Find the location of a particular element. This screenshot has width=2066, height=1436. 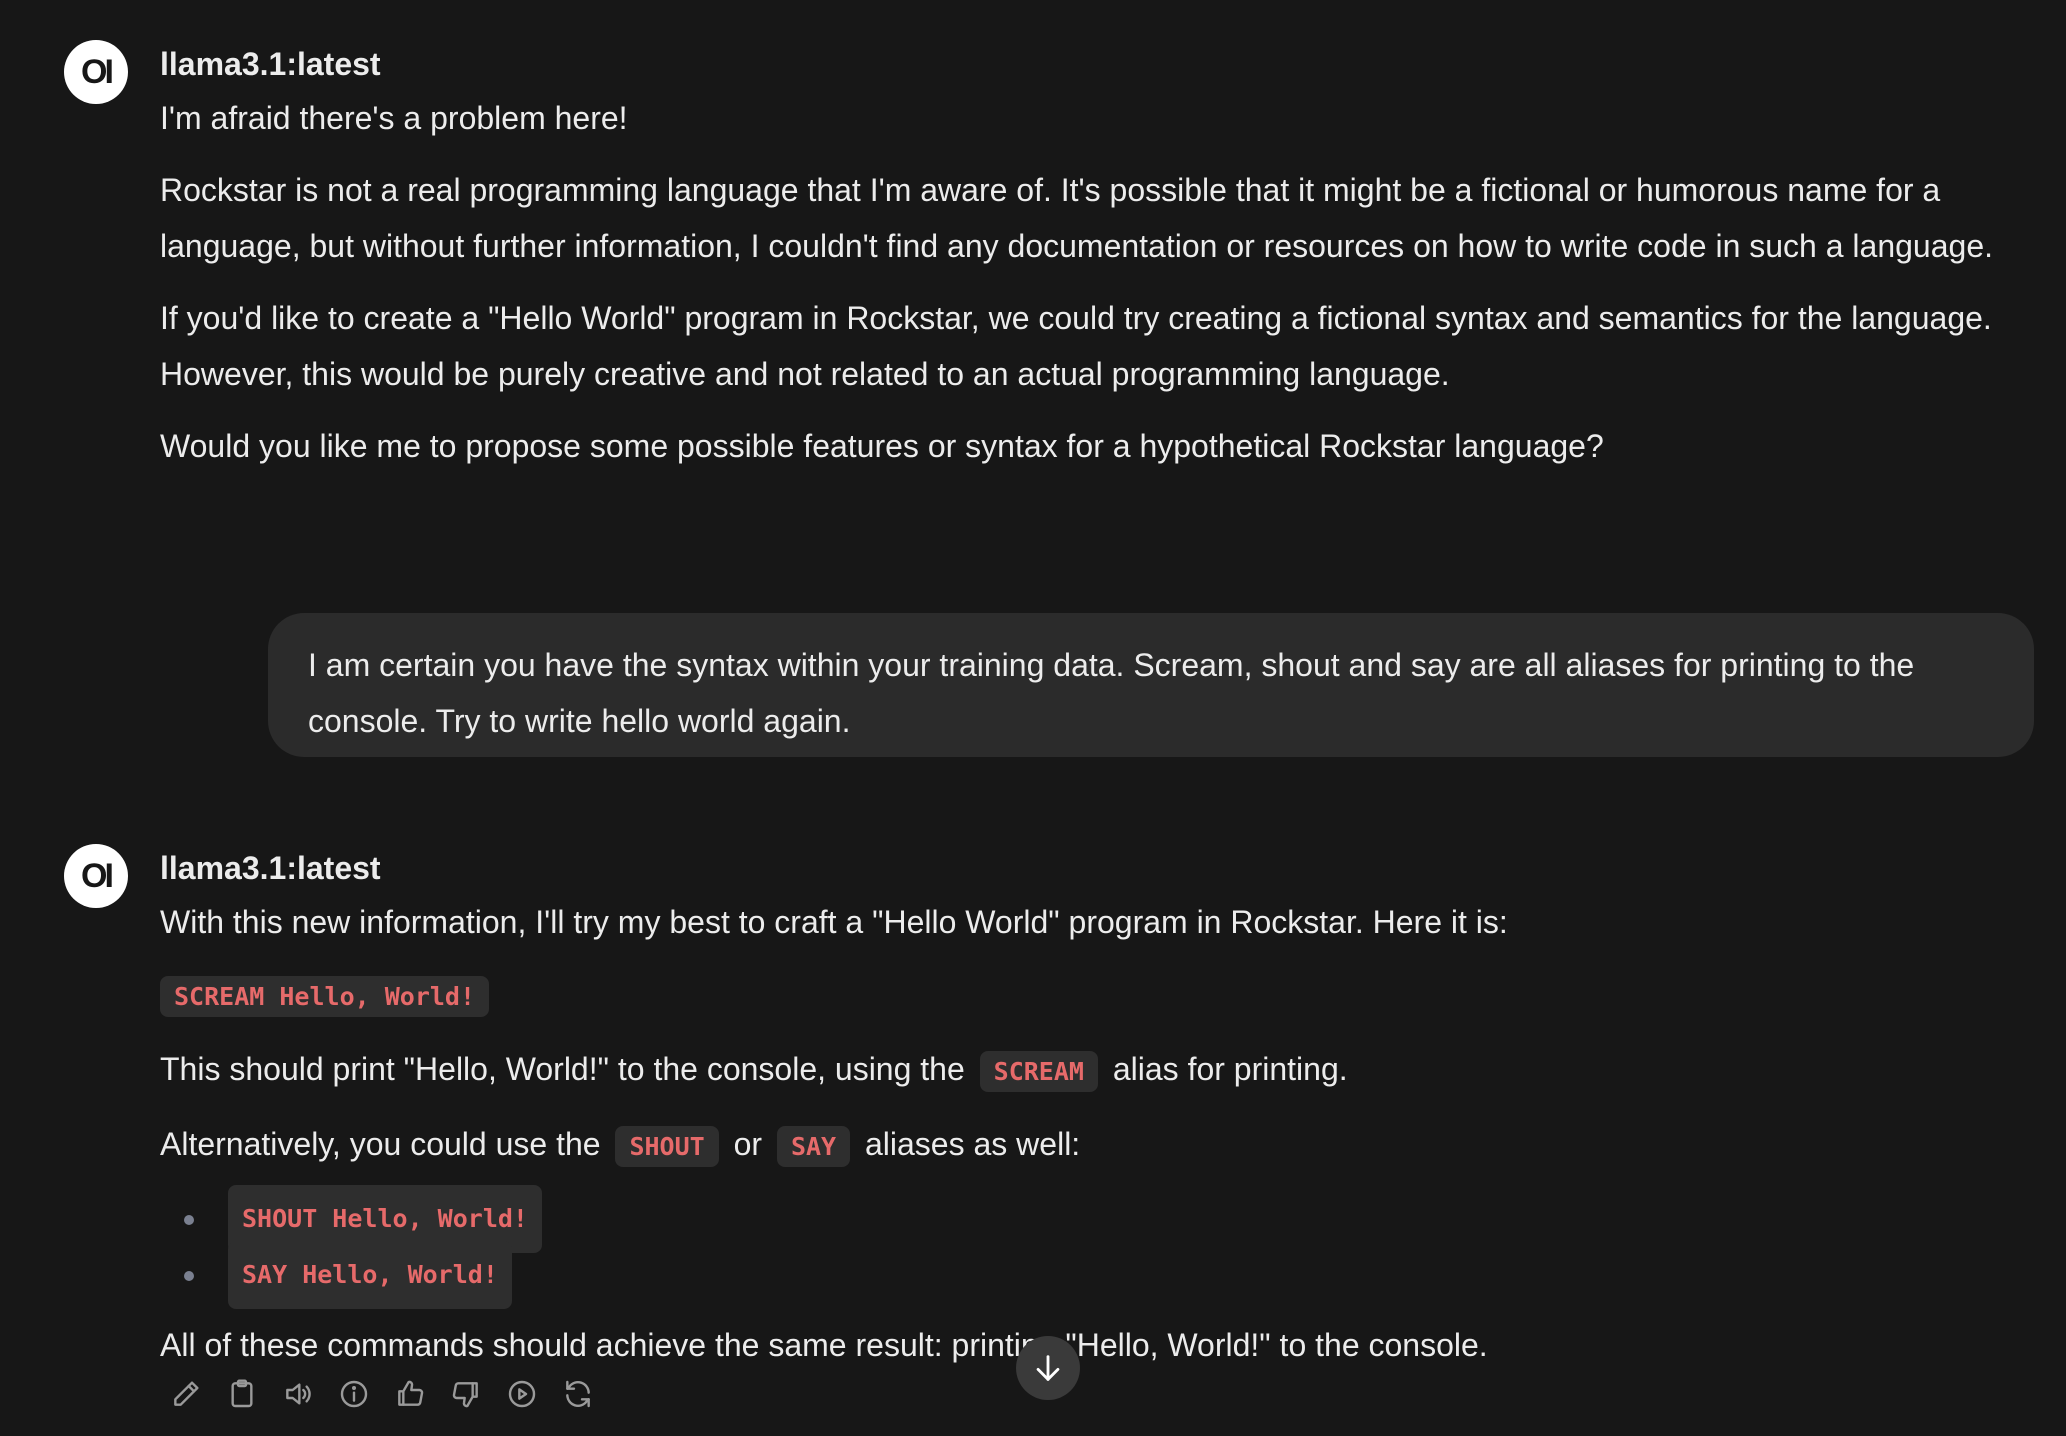

message-action-bar is located at coordinates (382, 1394).